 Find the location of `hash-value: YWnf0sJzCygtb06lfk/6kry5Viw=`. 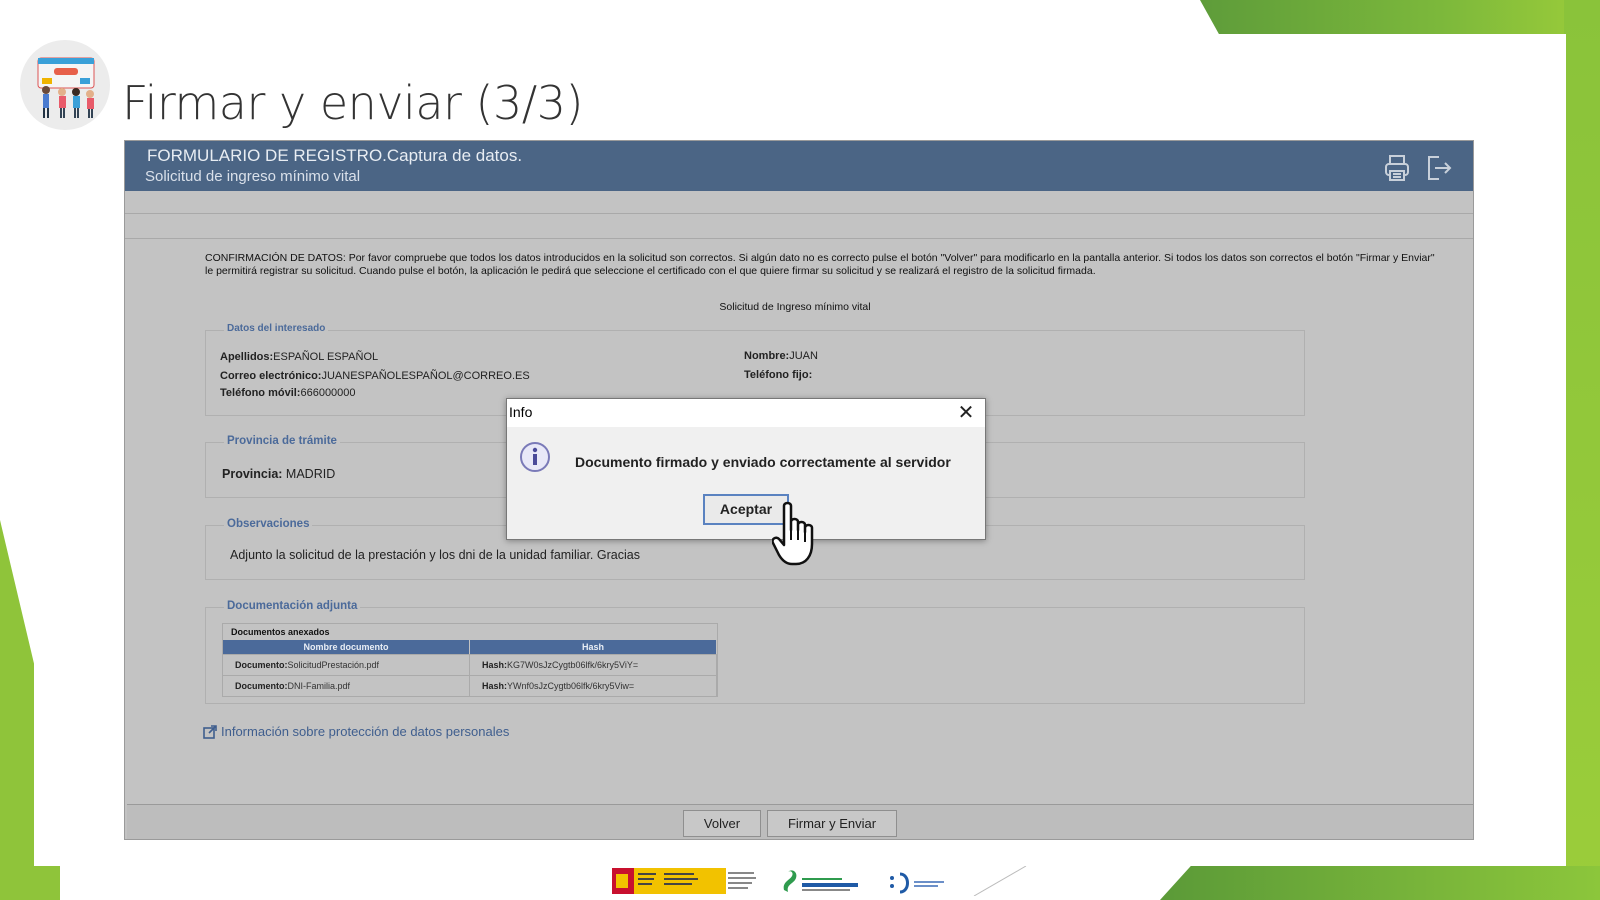

hash-value: YWnf0sJzCygtb06lfk/6kry5Viw= is located at coordinates (571, 686).